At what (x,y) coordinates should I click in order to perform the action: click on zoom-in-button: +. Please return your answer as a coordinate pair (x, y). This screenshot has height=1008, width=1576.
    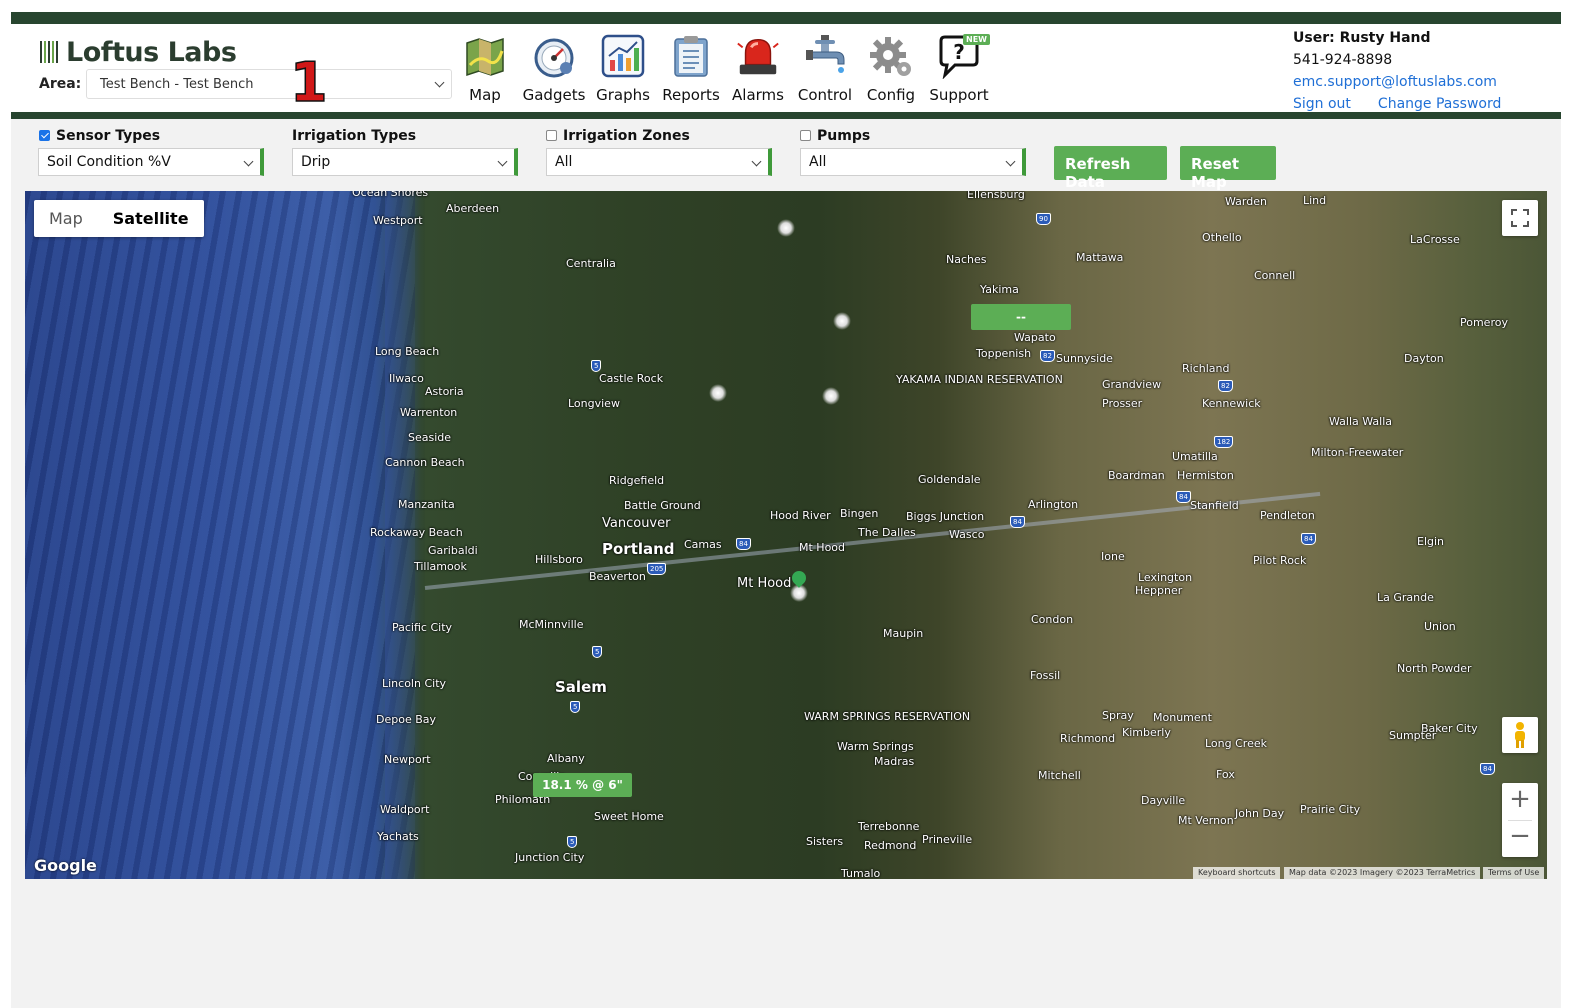
    Looking at the image, I should click on (1520, 802).